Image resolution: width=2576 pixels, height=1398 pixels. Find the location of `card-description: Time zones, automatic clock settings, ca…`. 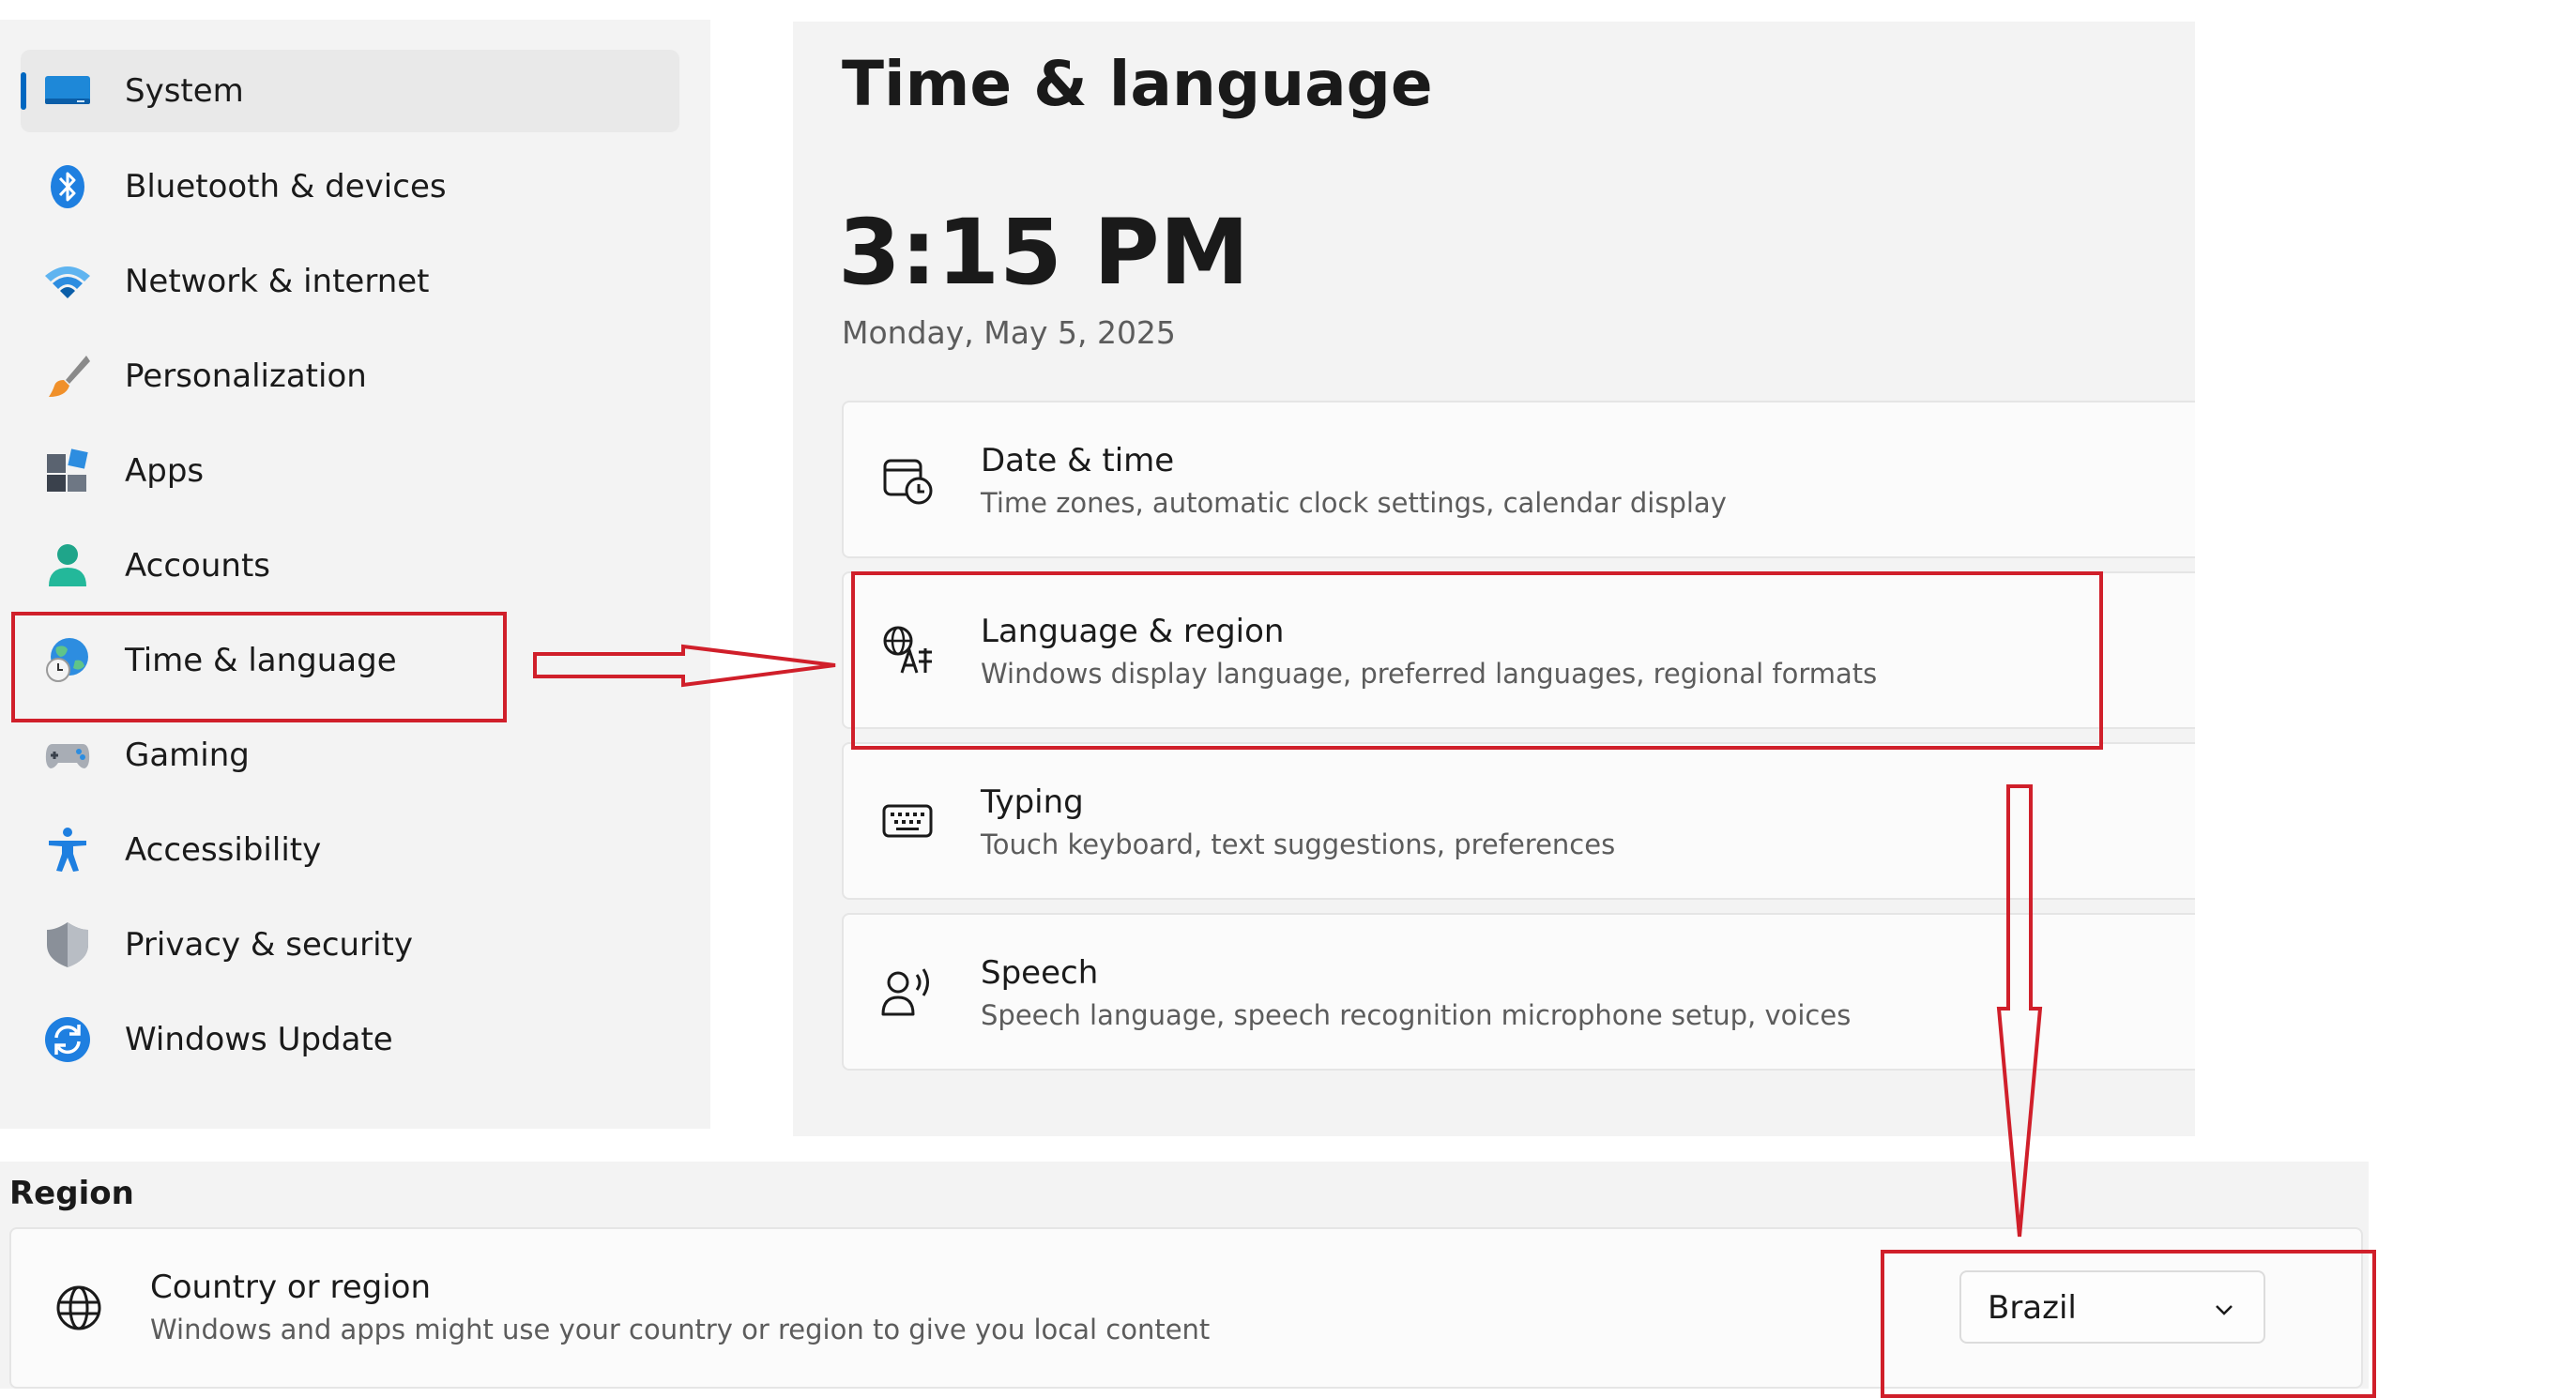

card-description: Time zones, automatic clock settings, ca… is located at coordinates (1354, 503).